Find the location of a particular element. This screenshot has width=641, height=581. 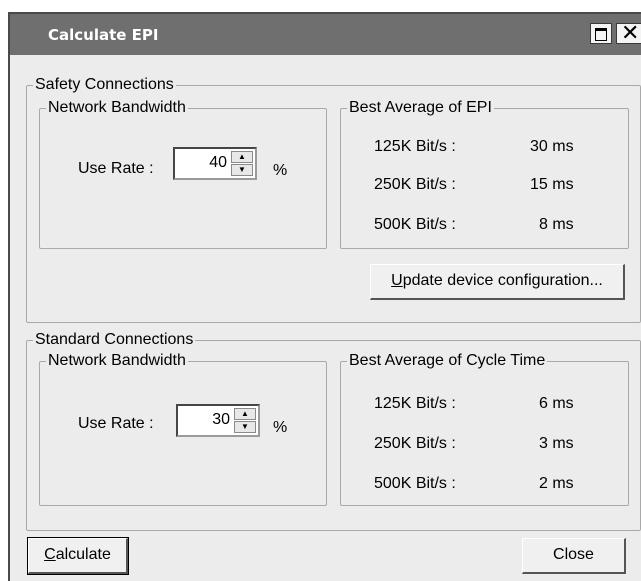

window-title: Calculate EPI is located at coordinates (103, 35).